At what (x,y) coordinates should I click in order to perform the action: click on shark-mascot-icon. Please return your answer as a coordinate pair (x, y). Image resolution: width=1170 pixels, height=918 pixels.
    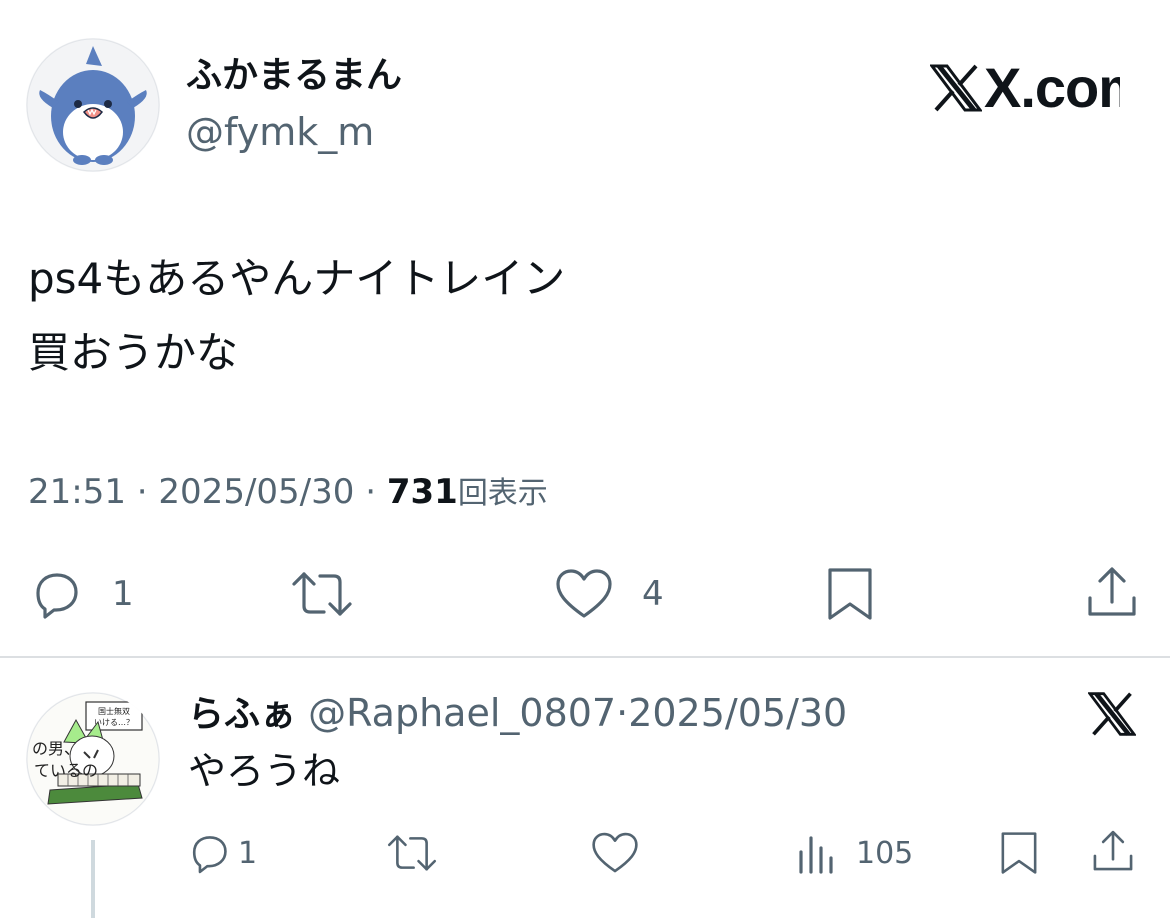
    Looking at the image, I should click on (93, 105).